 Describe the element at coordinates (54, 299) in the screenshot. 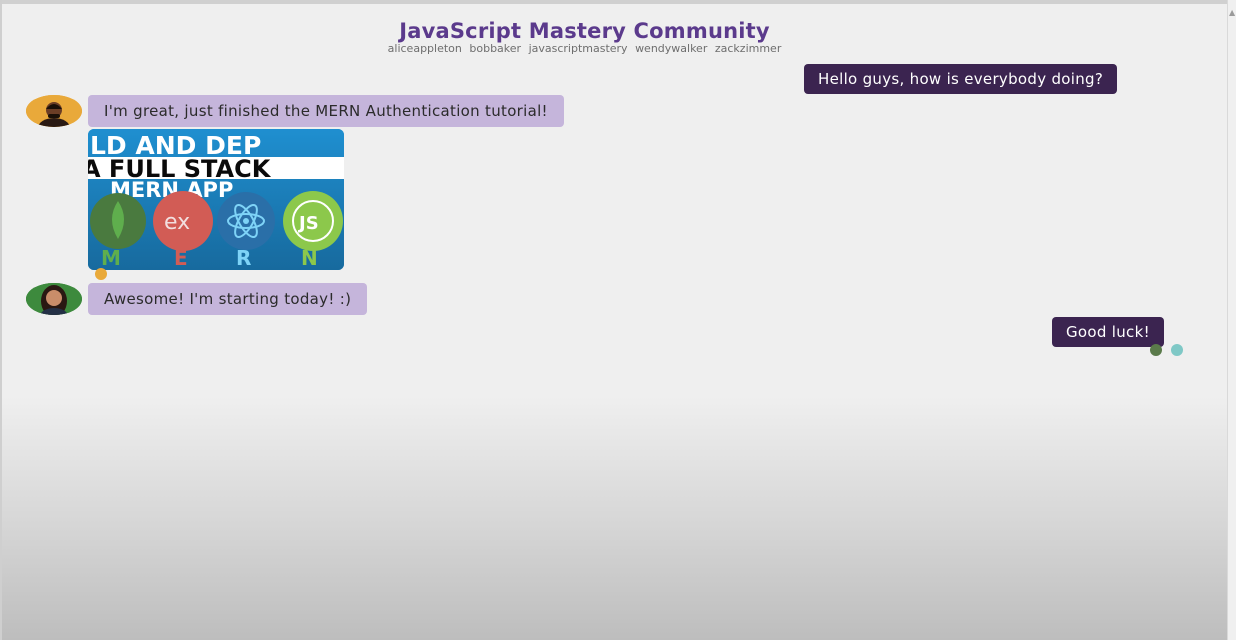

I see `avatar-woman-icon` at that location.